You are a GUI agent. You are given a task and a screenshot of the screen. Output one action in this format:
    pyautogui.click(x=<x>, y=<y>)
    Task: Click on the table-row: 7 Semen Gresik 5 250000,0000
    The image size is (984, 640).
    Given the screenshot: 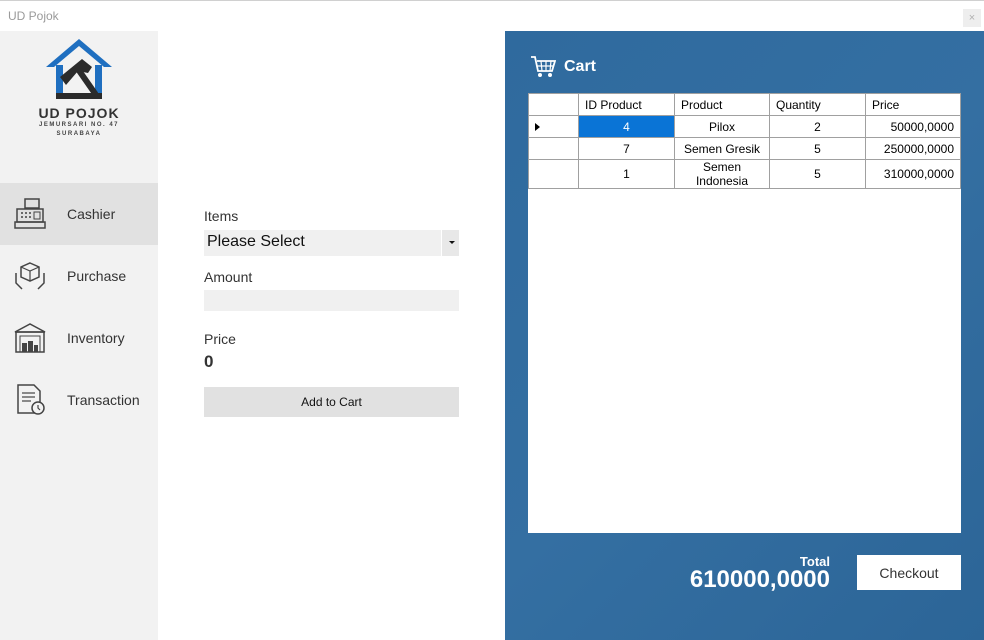 What is the action you would take?
    pyautogui.click(x=744, y=148)
    